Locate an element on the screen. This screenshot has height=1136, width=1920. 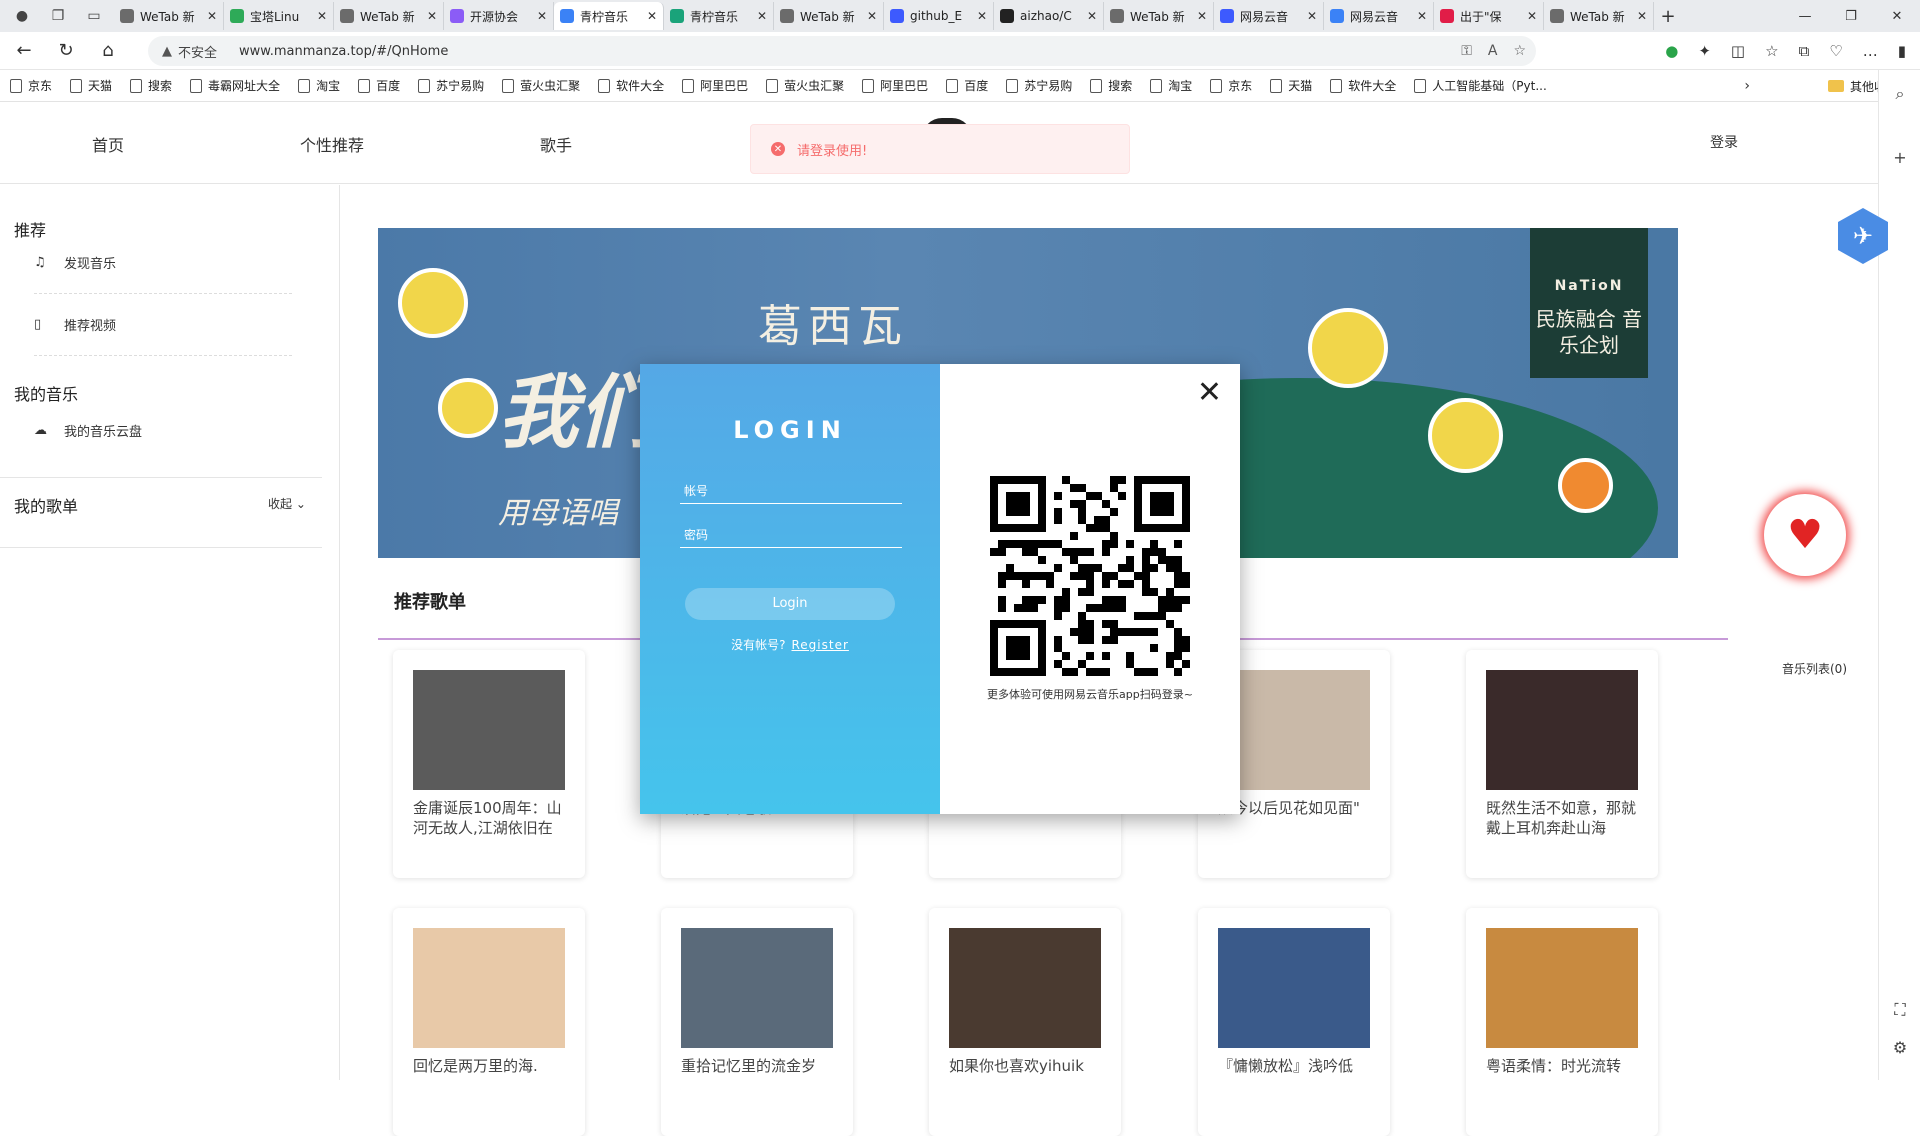
sidebar-item-discover: ♫ 发现音乐 is located at coordinates (75, 262).